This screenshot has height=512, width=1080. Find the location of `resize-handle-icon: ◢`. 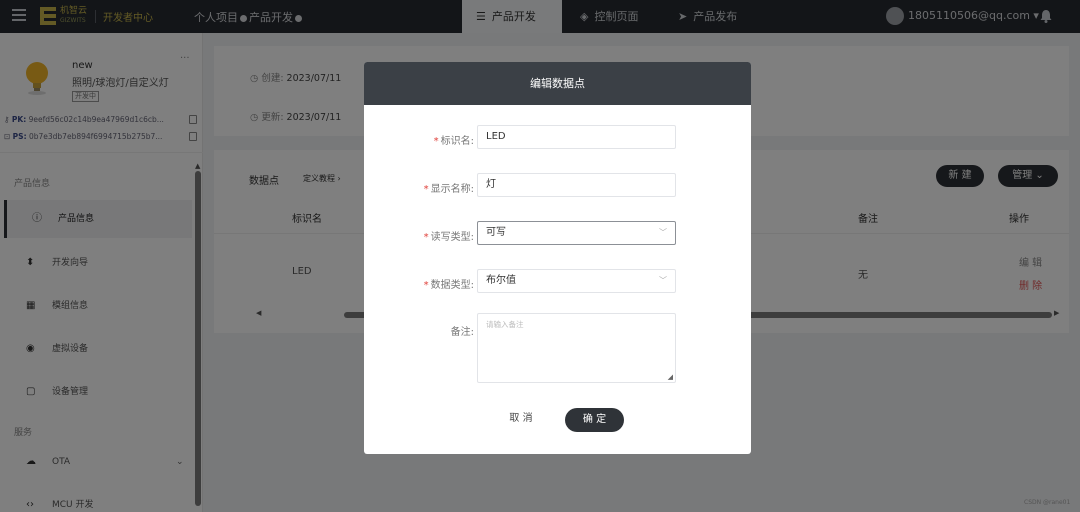

resize-handle-icon: ◢ is located at coordinates (670, 377).